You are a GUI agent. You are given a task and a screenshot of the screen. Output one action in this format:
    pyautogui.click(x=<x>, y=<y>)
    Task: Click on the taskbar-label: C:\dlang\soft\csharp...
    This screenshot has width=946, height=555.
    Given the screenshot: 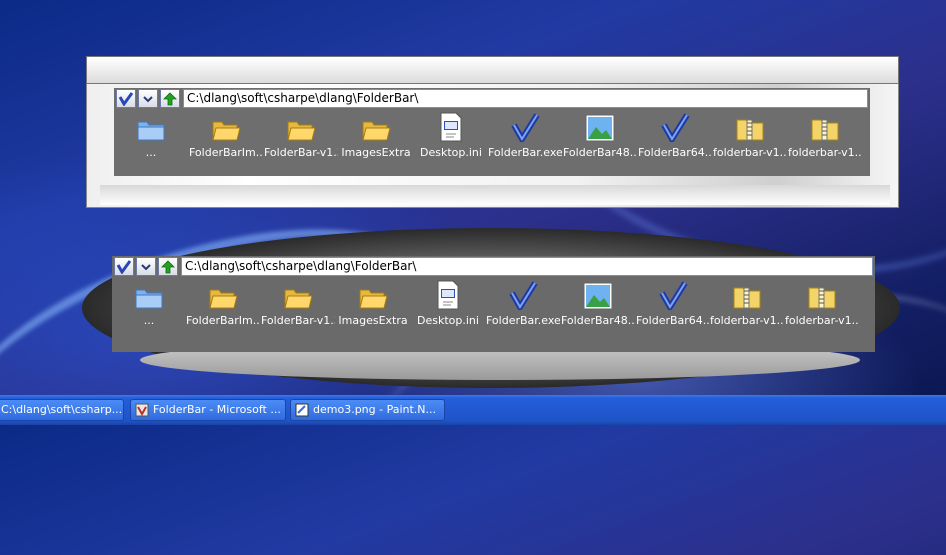 What is the action you would take?
    pyautogui.click(x=62, y=409)
    